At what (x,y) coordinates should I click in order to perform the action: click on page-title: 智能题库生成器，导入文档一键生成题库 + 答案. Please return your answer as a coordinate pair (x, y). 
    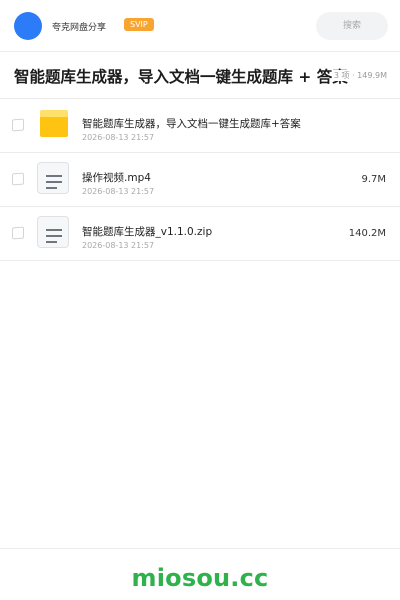
    Looking at the image, I should click on (181, 77).